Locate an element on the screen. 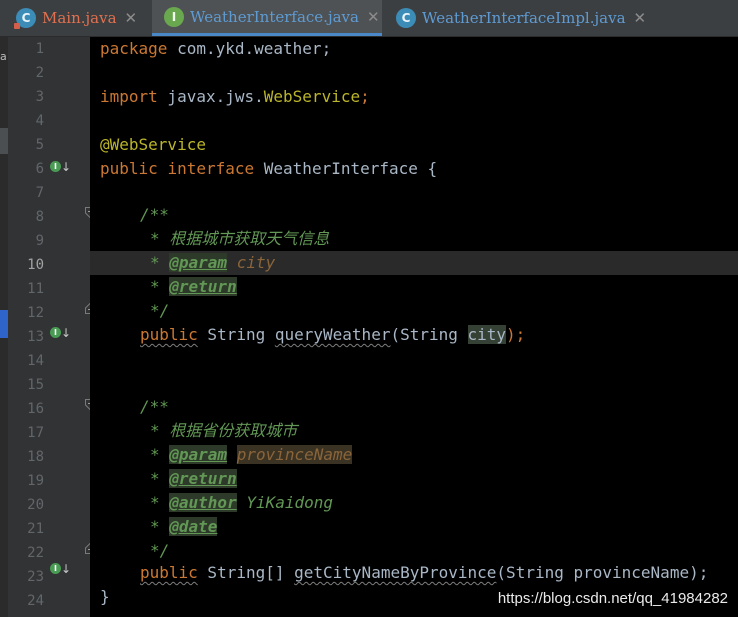 The width and height of the screenshot is (738, 617). code-line-1: package com.ykd.weather; is located at coordinates (215, 49).